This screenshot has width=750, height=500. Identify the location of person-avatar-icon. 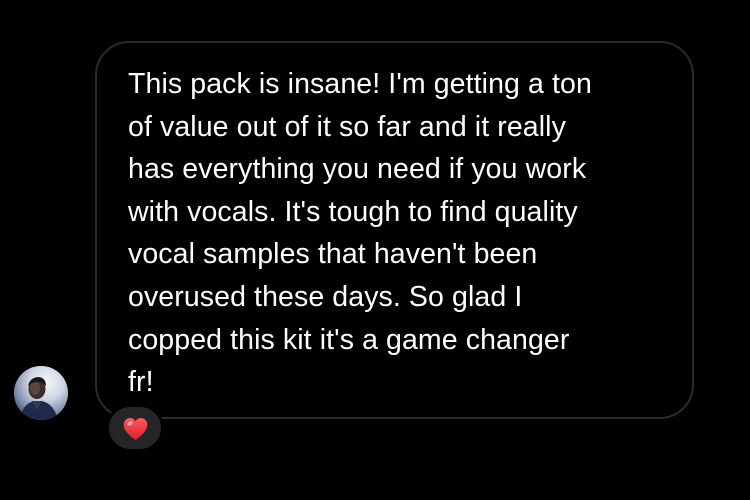
(41, 393).